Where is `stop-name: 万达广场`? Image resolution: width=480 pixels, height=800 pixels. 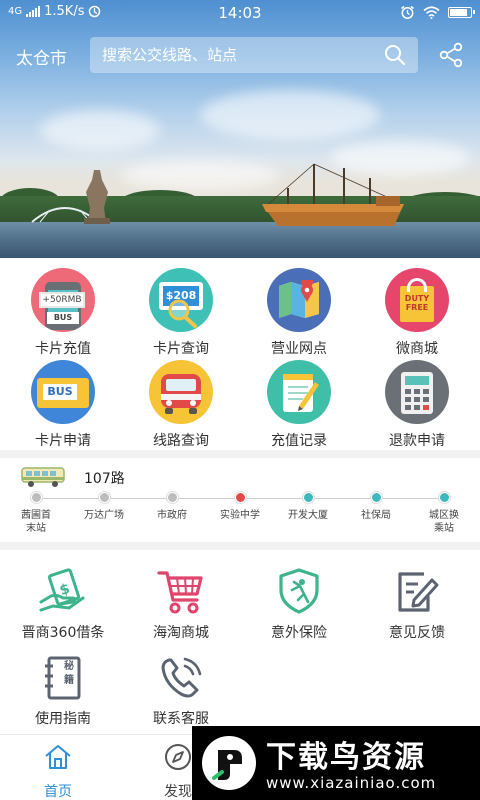 stop-name: 万达广场 is located at coordinates (104, 515).